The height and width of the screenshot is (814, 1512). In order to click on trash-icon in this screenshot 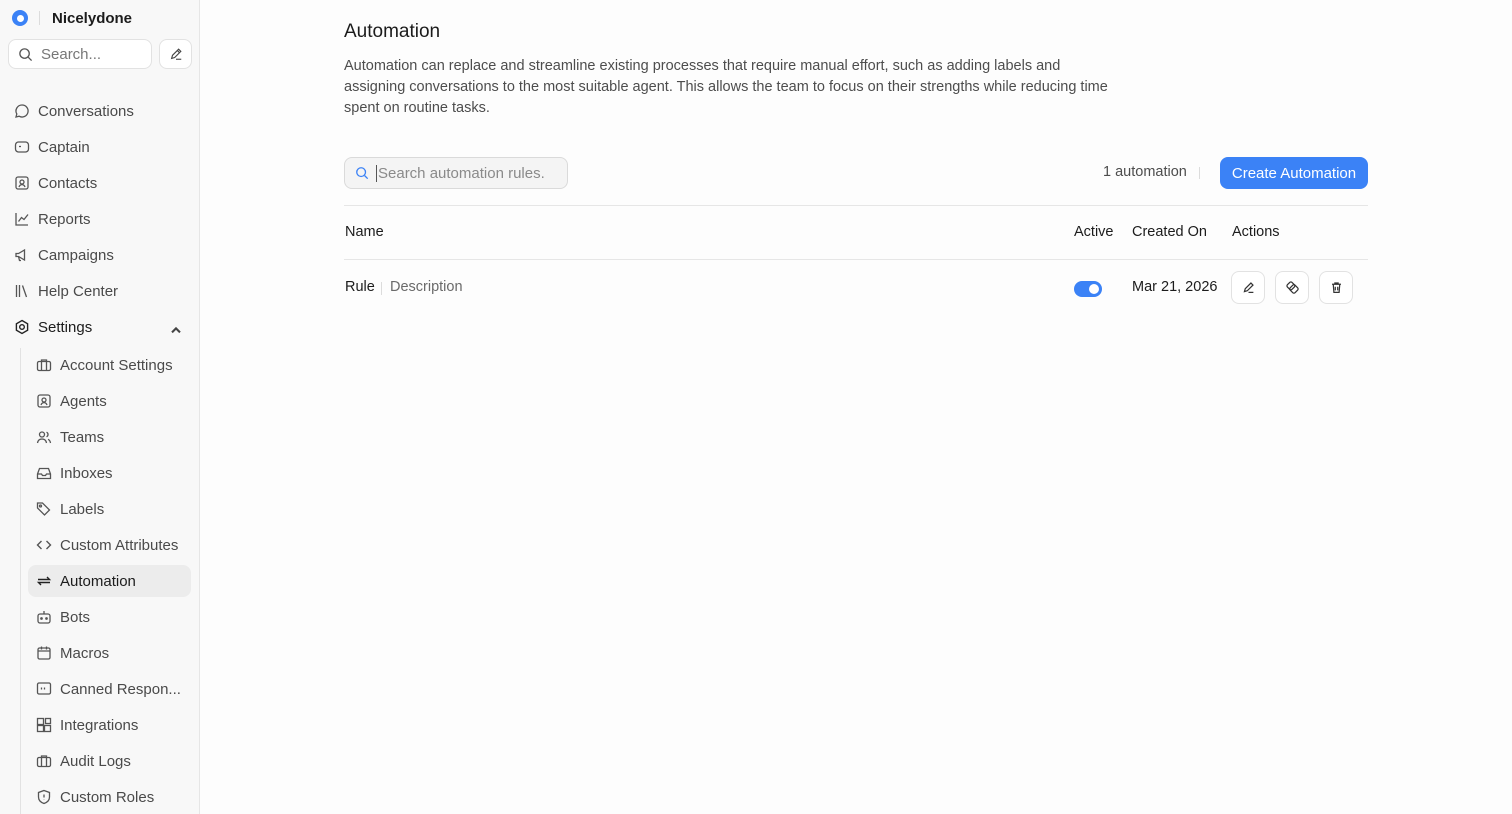, I will do `click(1336, 287)`.